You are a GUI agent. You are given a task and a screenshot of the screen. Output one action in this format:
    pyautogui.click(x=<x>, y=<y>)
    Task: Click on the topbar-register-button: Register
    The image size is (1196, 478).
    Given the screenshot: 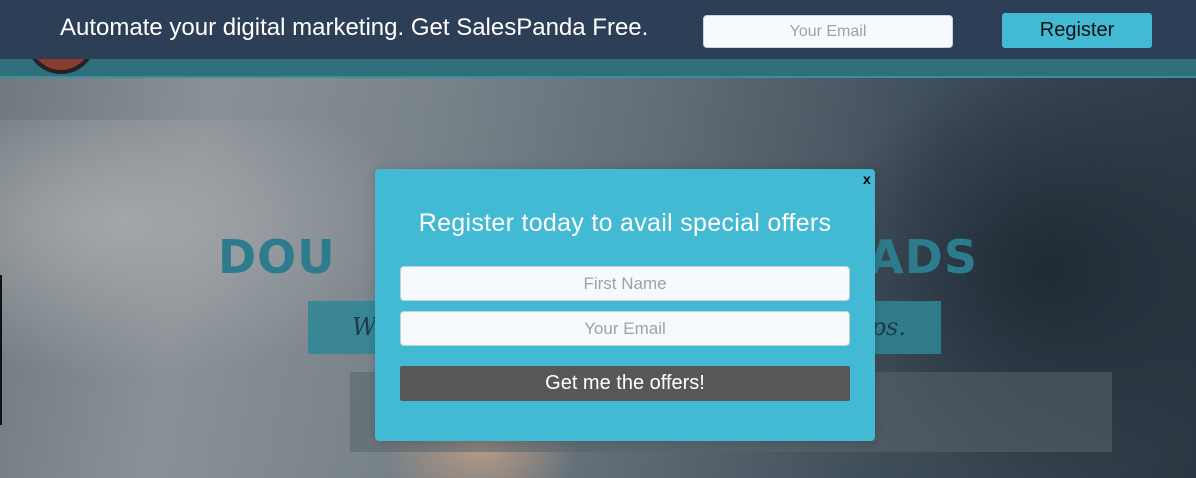 What is the action you would take?
    pyautogui.click(x=1077, y=30)
    